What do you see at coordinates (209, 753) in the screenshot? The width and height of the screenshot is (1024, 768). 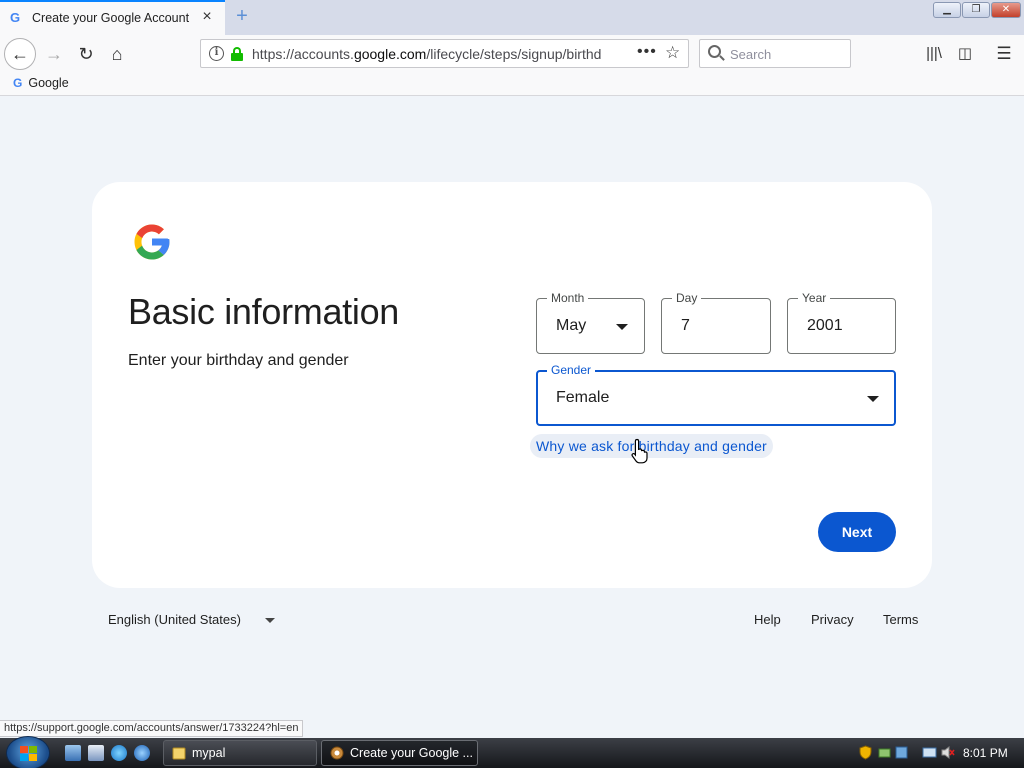 I see `taskbar-item-label: mypal` at bounding box center [209, 753].